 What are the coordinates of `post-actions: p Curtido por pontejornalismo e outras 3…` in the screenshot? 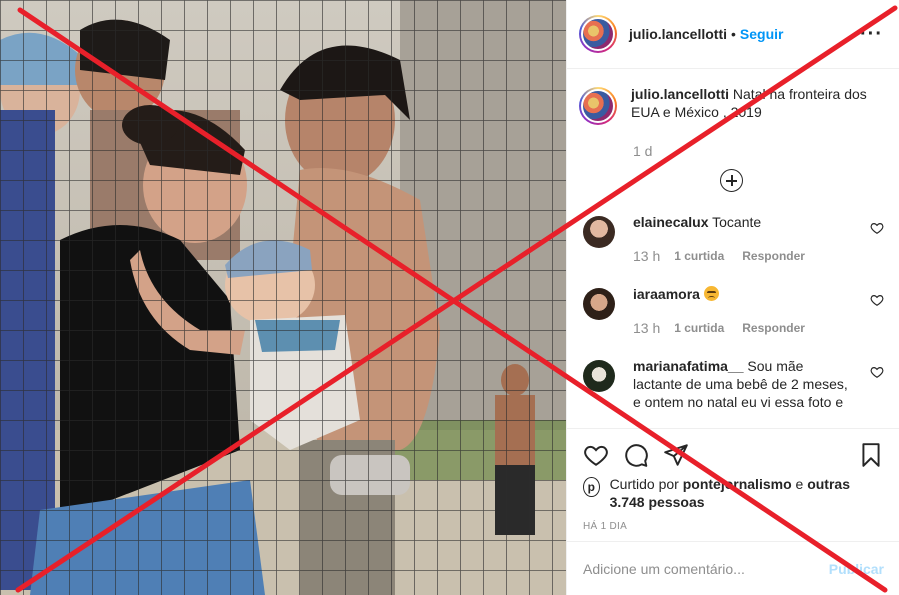 It's located at (733, 484).